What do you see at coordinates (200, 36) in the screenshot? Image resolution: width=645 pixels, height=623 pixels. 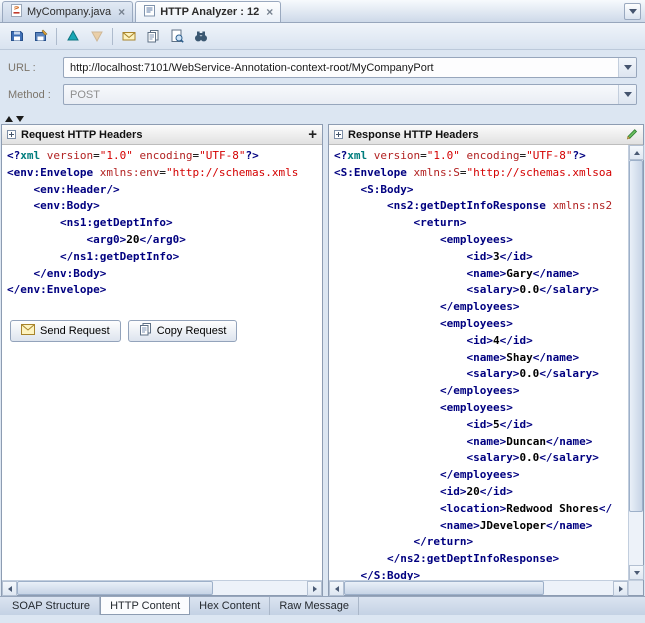 I see `binoculars-icon` at bounding box center [200, 36].